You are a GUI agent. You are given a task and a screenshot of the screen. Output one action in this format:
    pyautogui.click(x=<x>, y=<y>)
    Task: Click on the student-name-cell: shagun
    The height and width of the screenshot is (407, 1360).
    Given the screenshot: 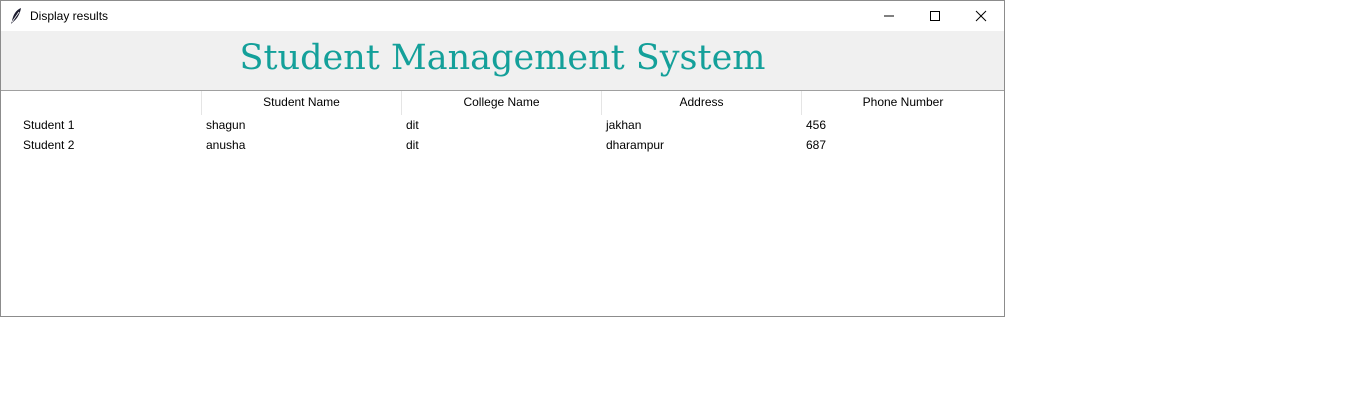 What is the action you would take?
    pyautogui.click(x=226, y=125)
    